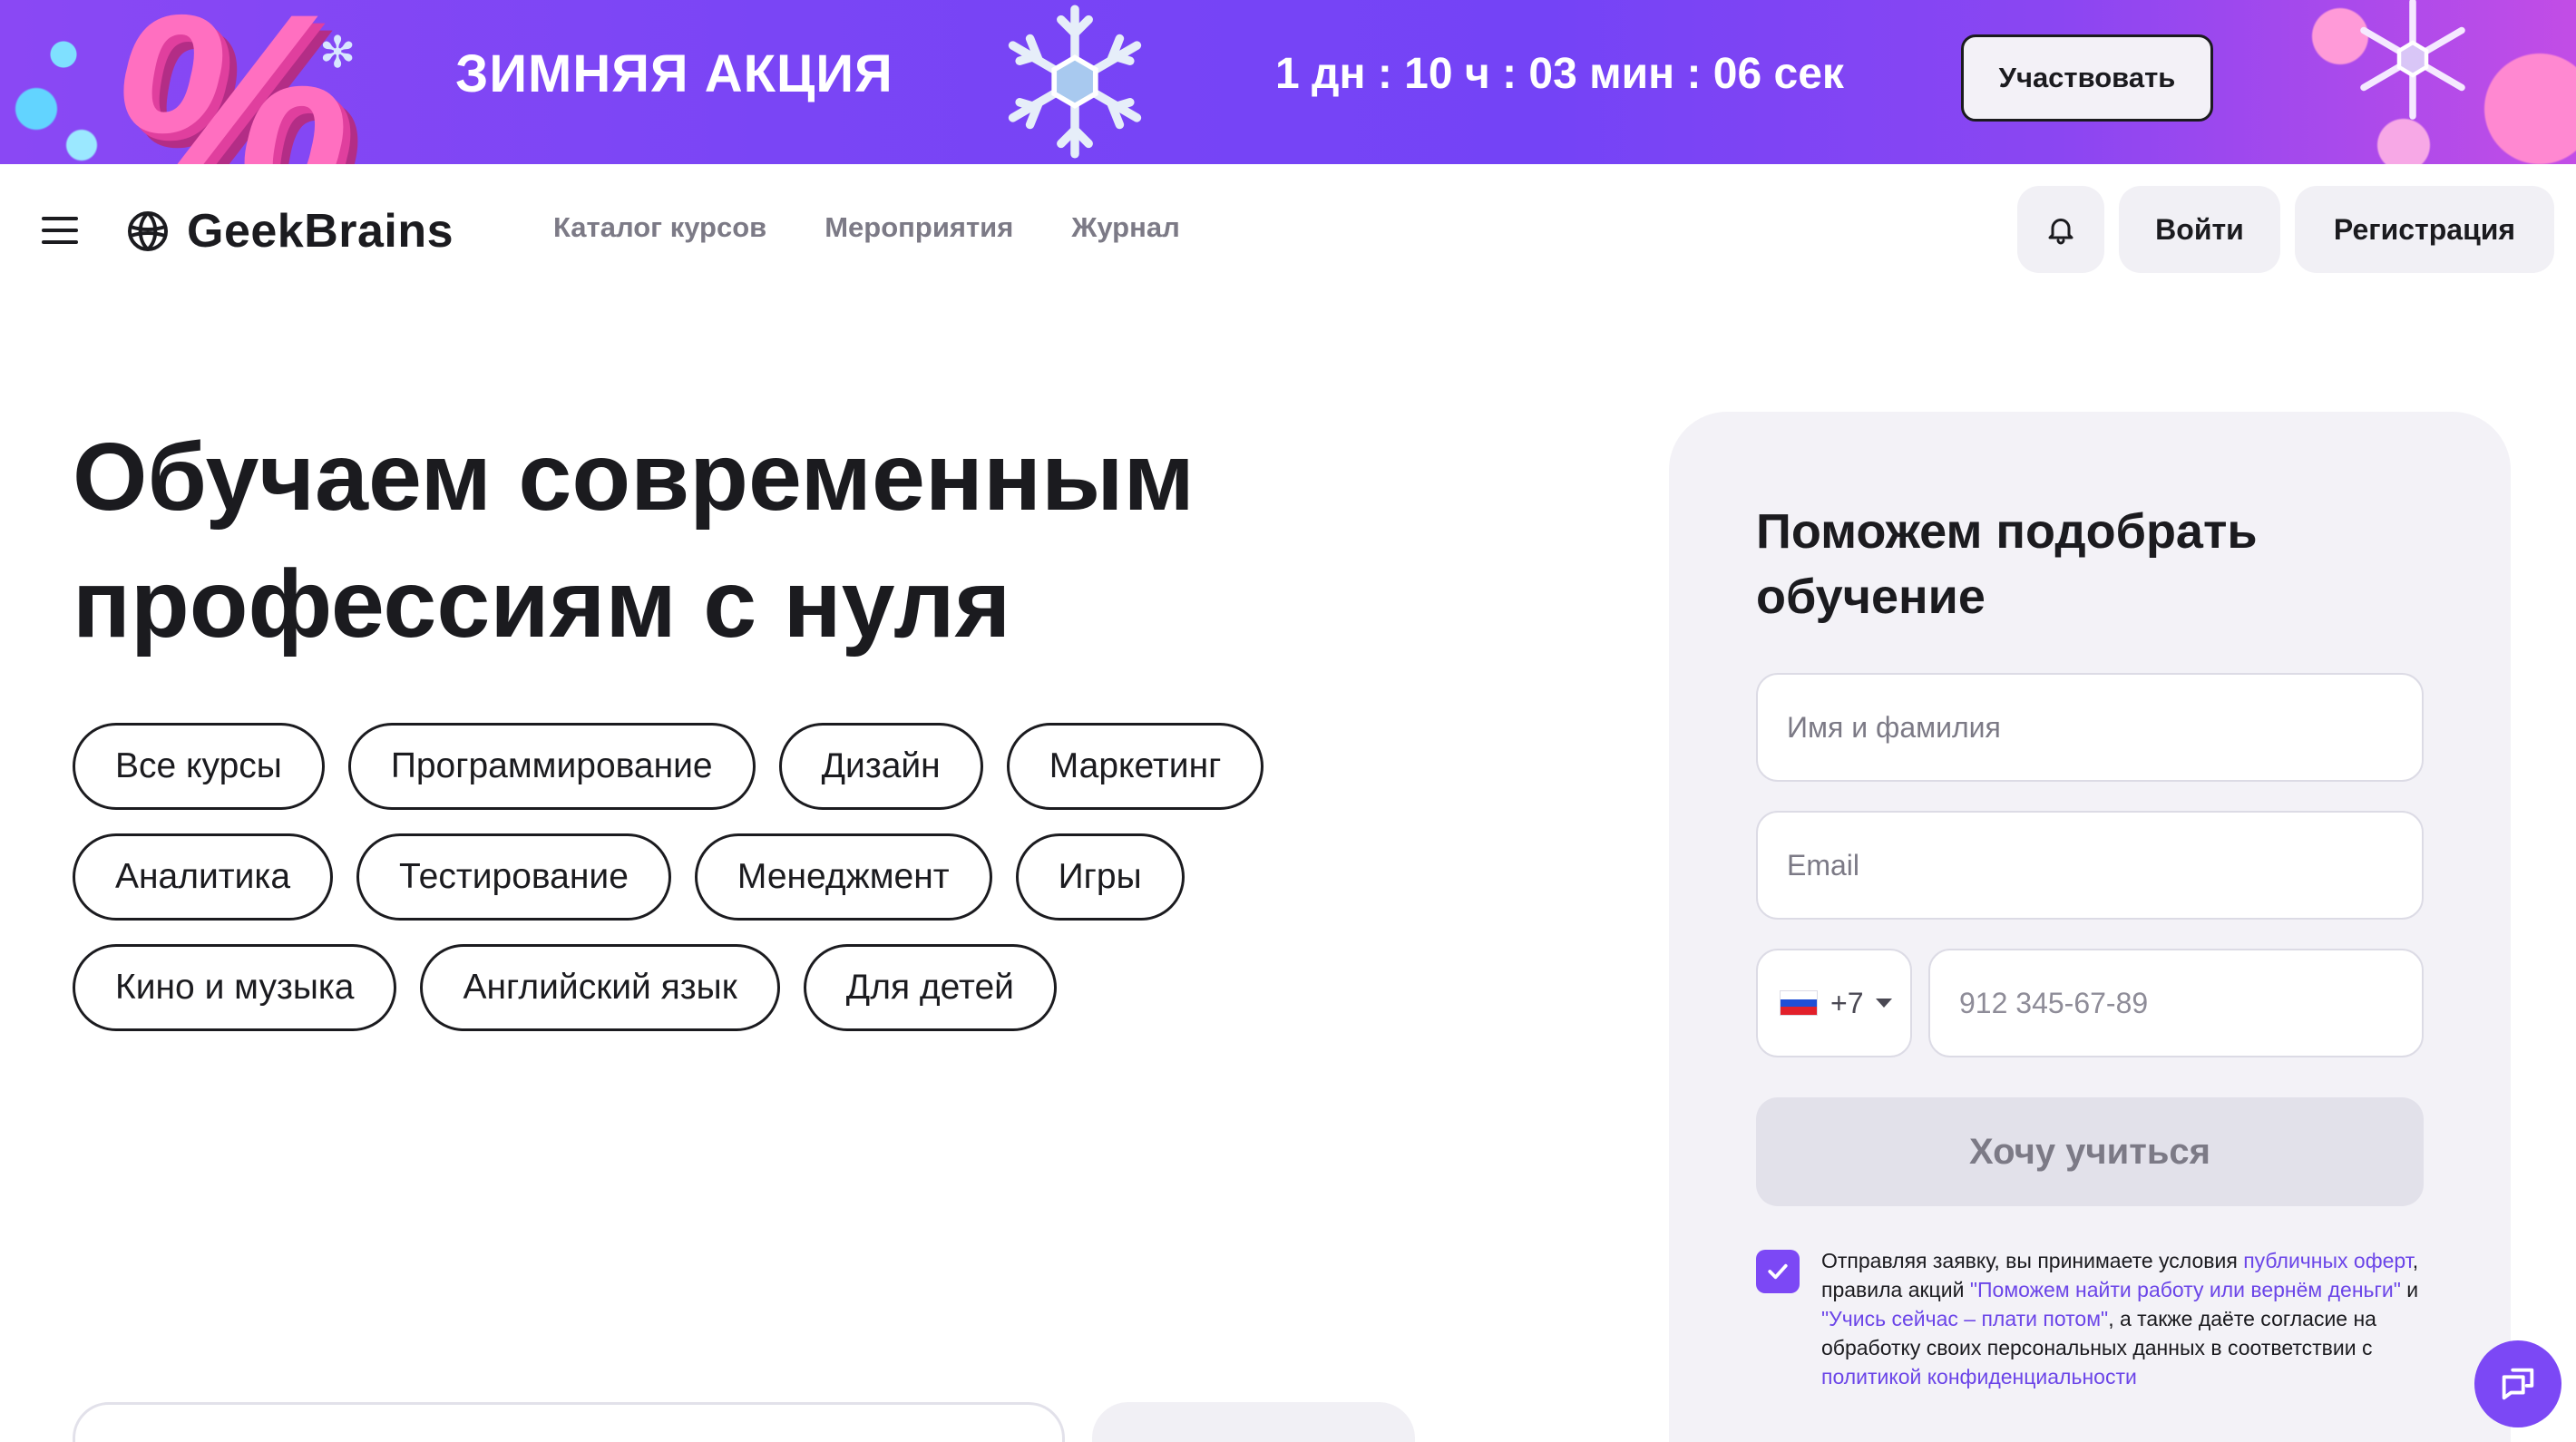 The image size is (2576, 1442). I want to click on hamburger-icon, so click(60, 230).